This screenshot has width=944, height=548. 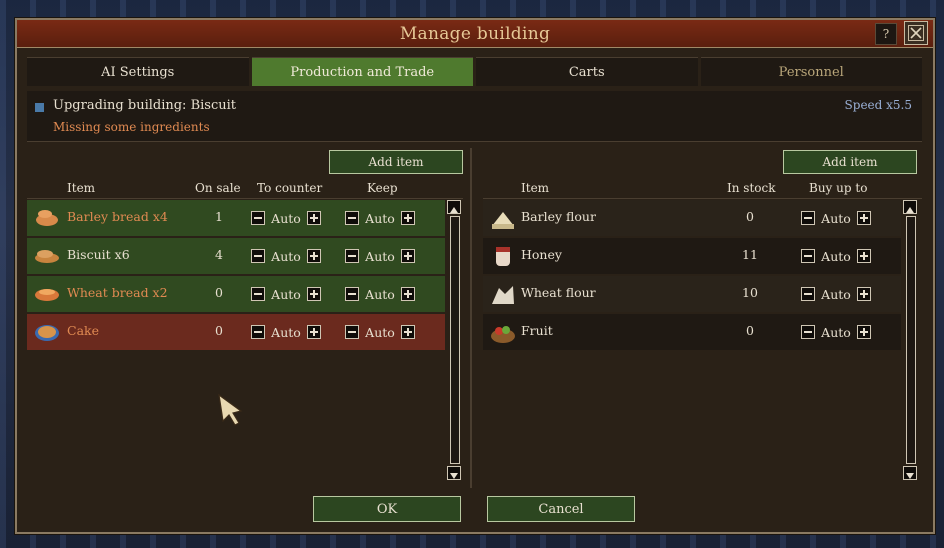 I want to click on sales-header: Item On sale To counter Keep, so click(x=245, y=189).